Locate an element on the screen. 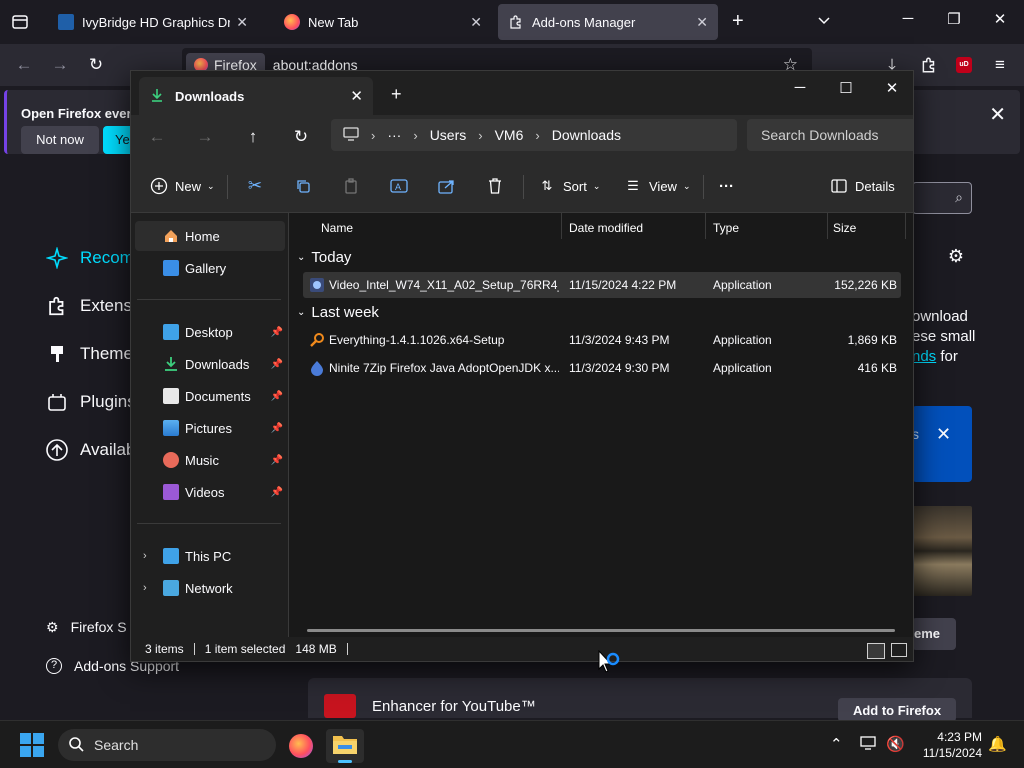 The image size is (1024, 768). more-options-button: ··· is located at coordinates (726, 186).